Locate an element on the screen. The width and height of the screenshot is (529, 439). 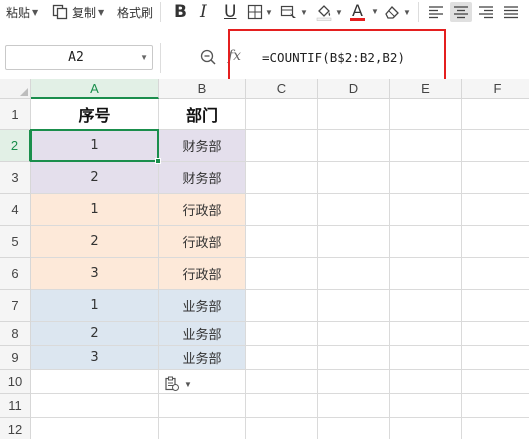
italic-icon: I is located at coordinates (203, 11).